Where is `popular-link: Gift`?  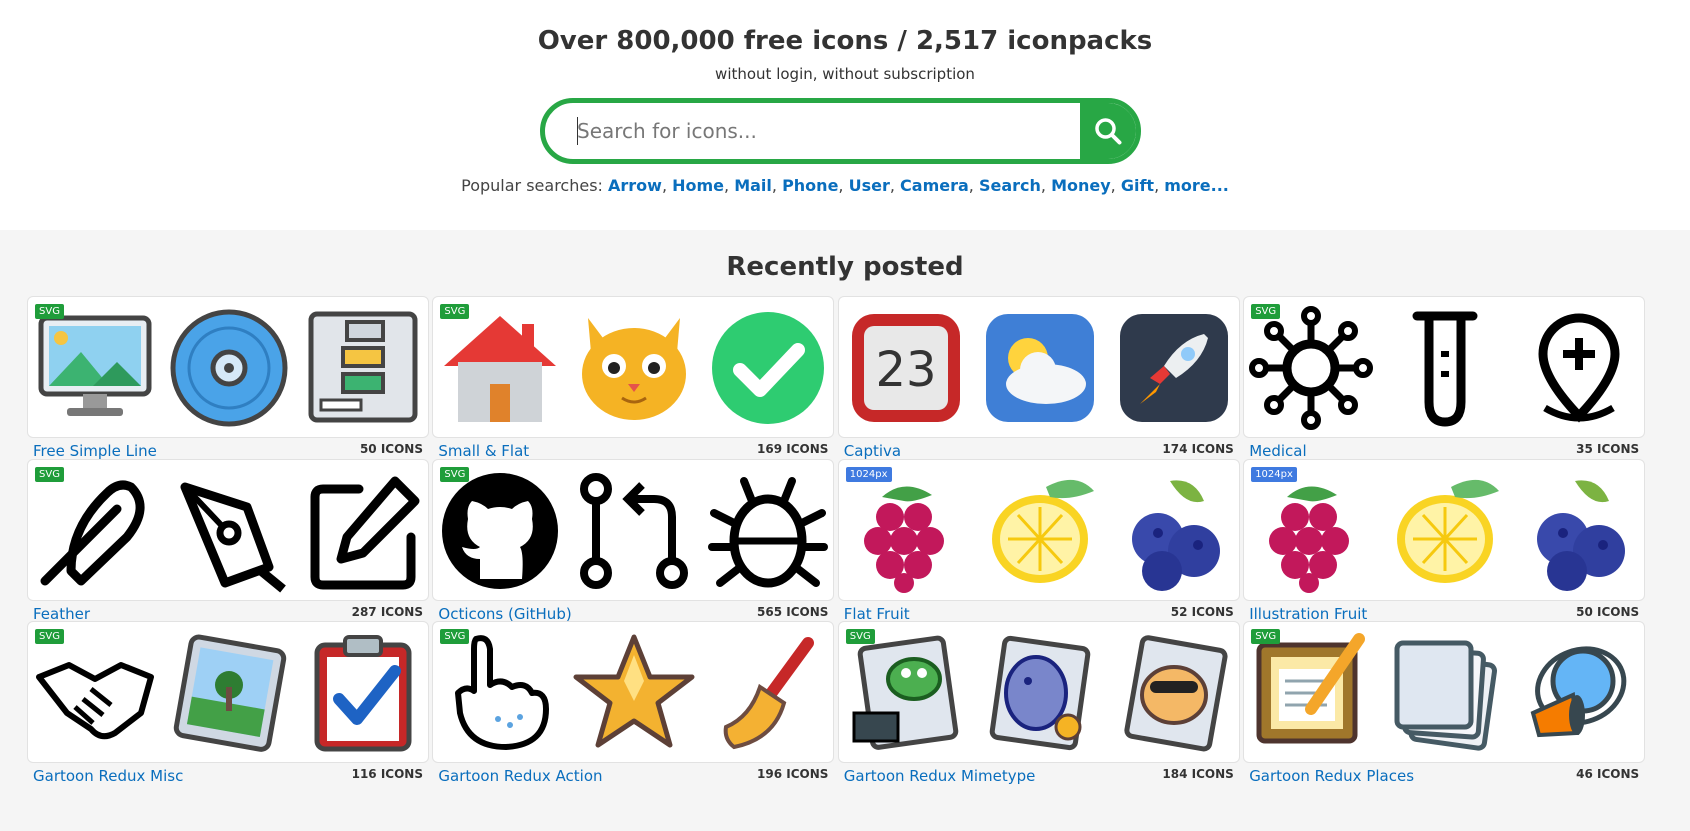
popular-link: Gift is located at coordinates (1137, 185).